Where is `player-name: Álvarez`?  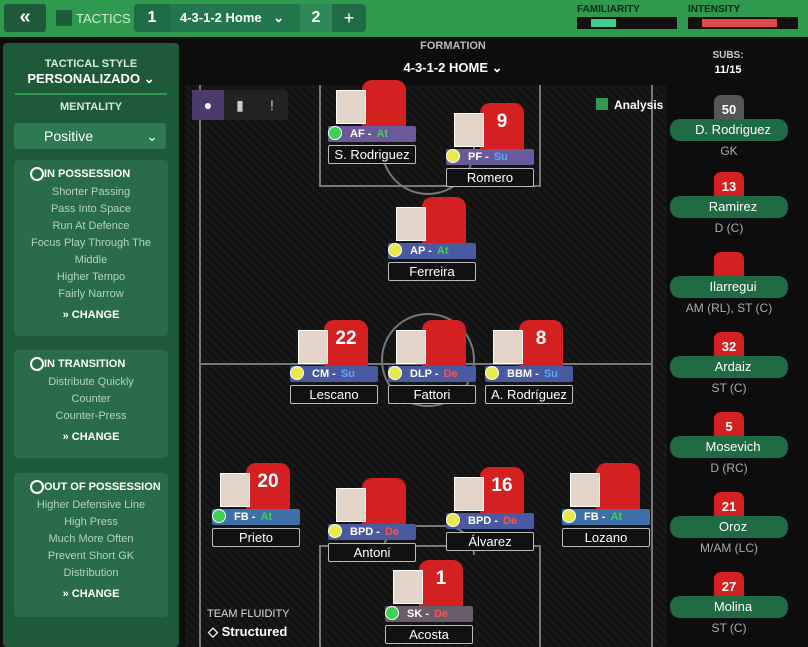
player-name: Álvarez is located at coordinates (490, 541).